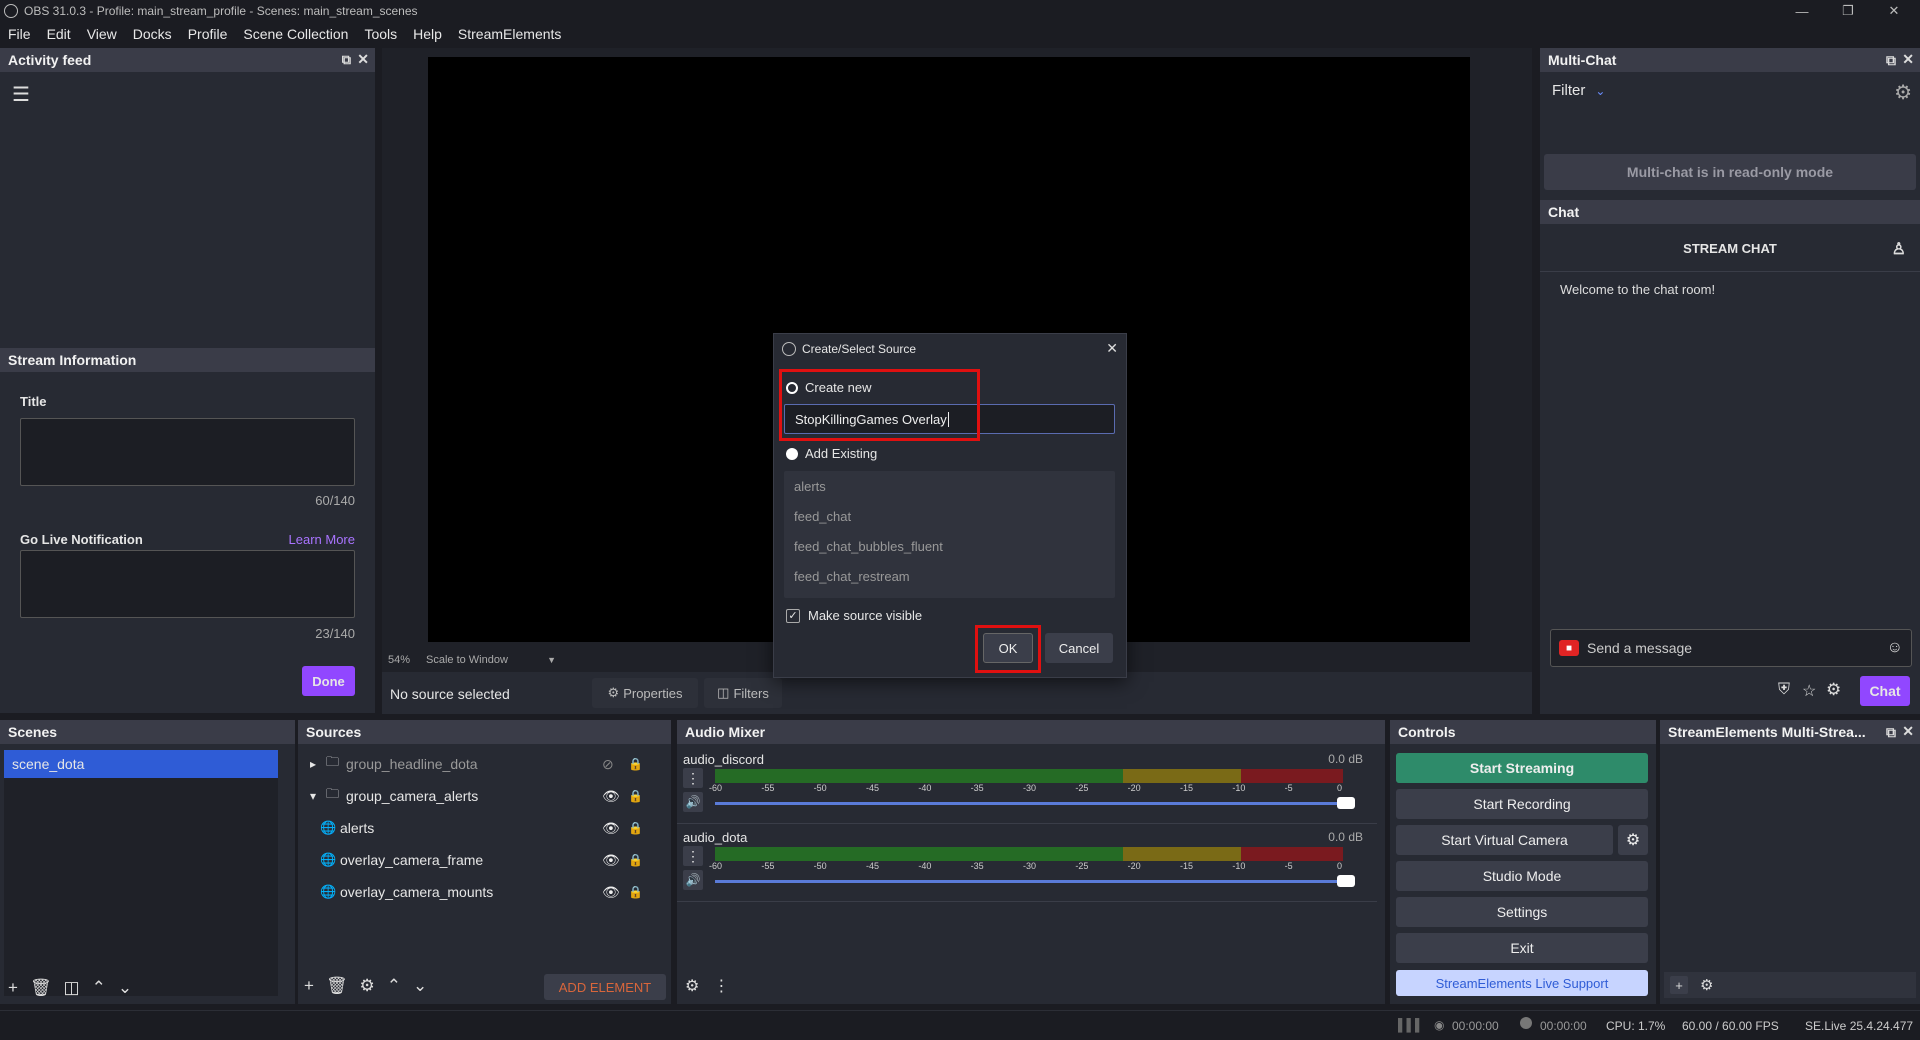  Describe the element at coordinates (743, 693) in the screenshot. I see `filters-button: ◫ Filters` at that location.